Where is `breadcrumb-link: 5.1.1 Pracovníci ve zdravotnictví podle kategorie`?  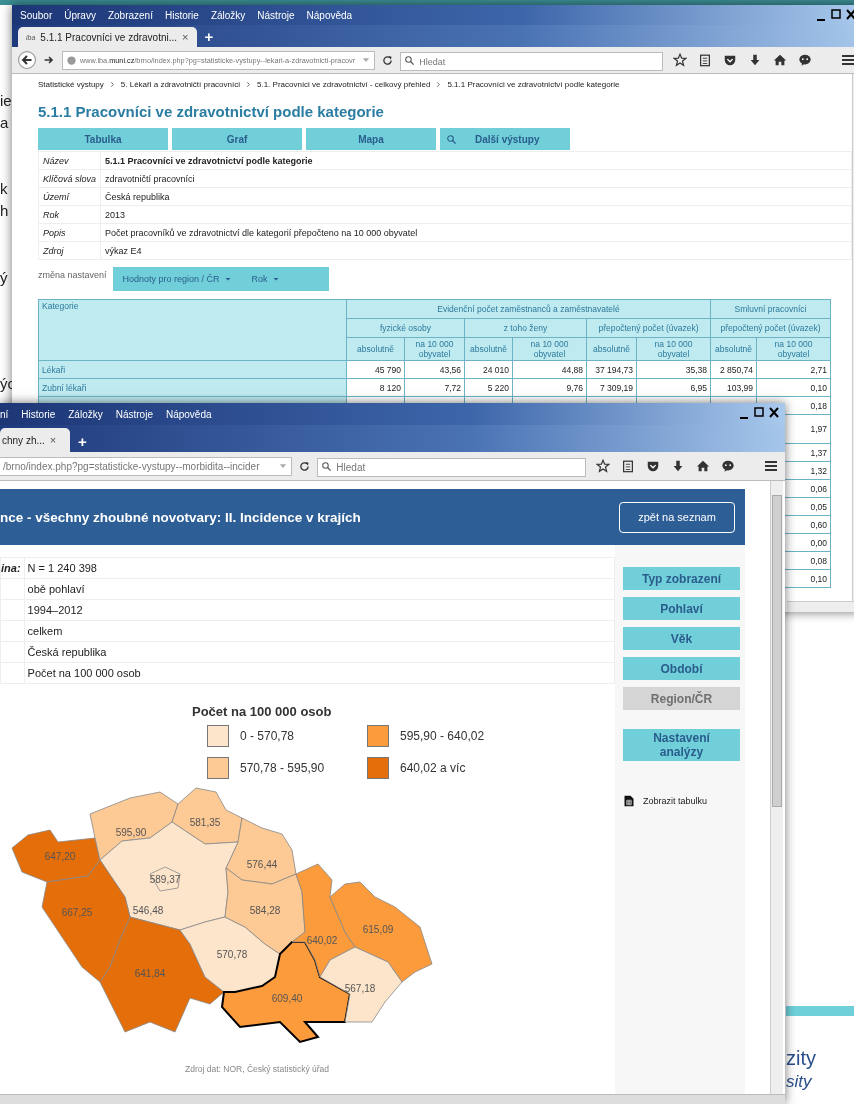
breadcrumb-link: 5.1.1 Pracovníci ve zdravotnictví podle kategorie is located at coordinates (533, 84).